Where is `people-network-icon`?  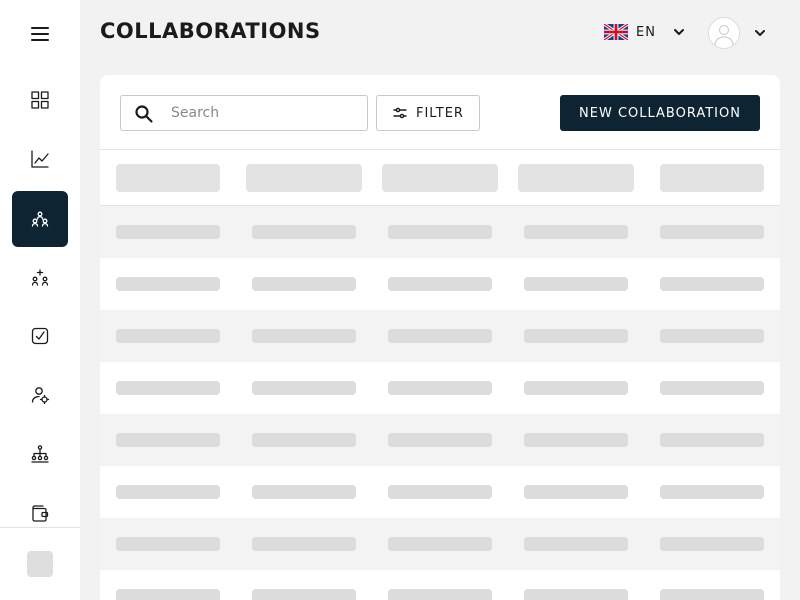 people-network-icon is located at coordinates (40, 219).